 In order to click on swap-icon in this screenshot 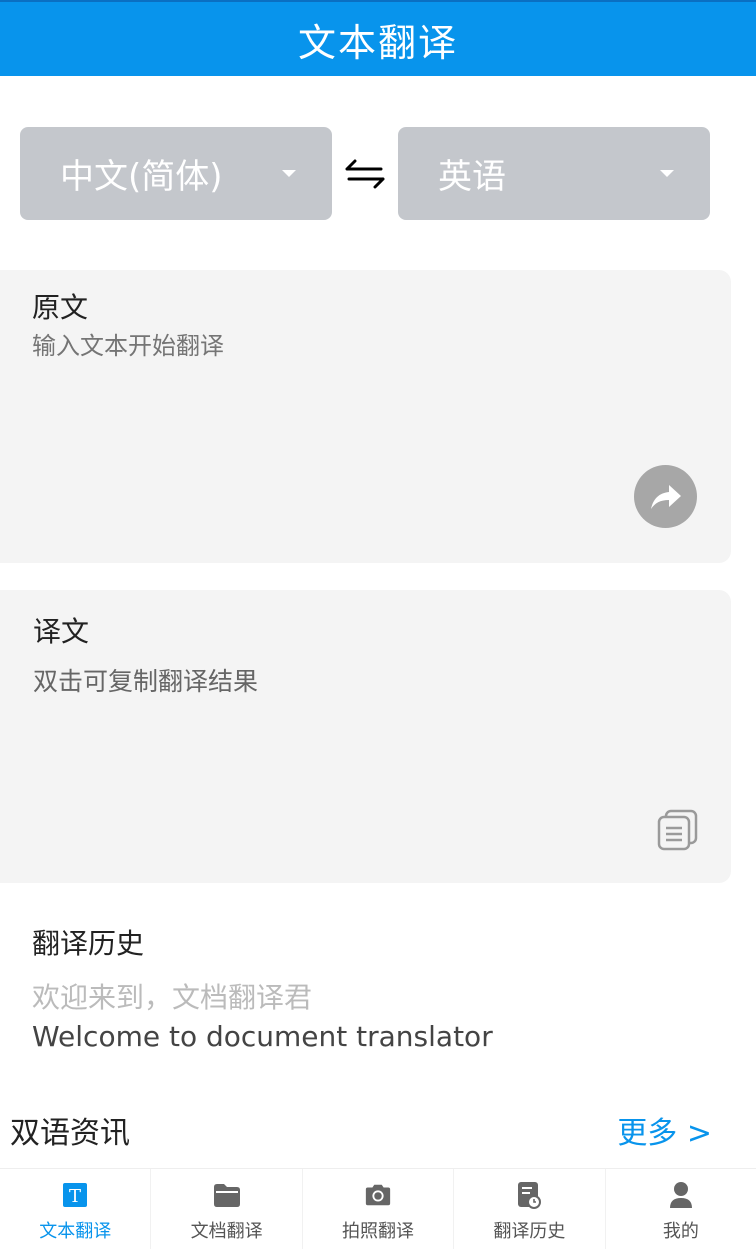, I will do `click(365, 174)`.